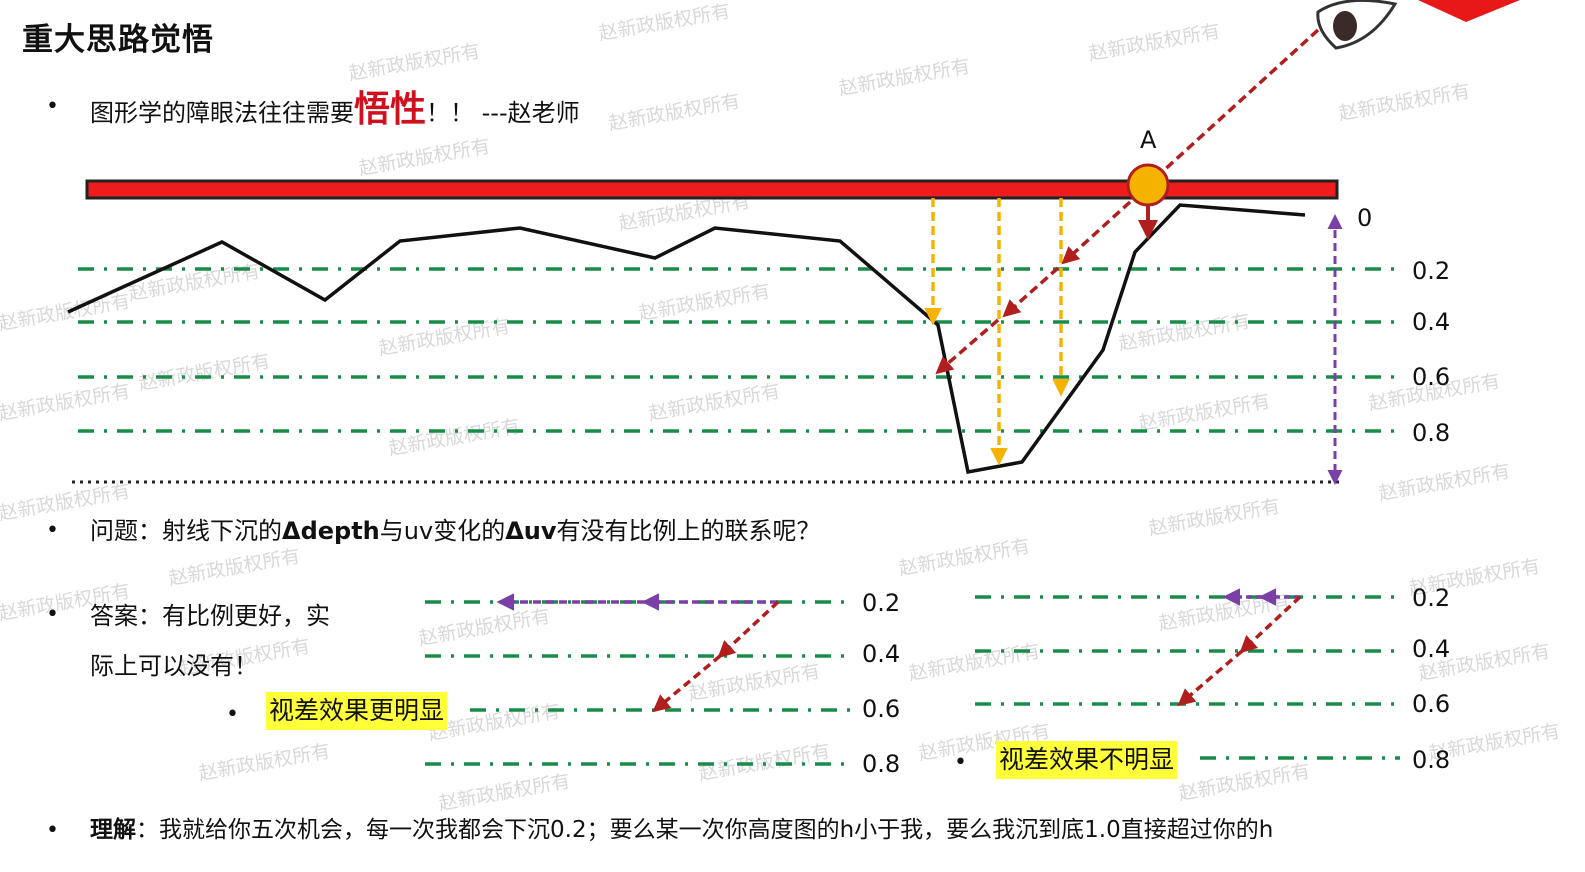 This screenshot has height=872, width=1585. What do you see at coordinates (113, 830) in the screenshot?
I see `understanding-label: 理解` at bounding box center [113, 830].